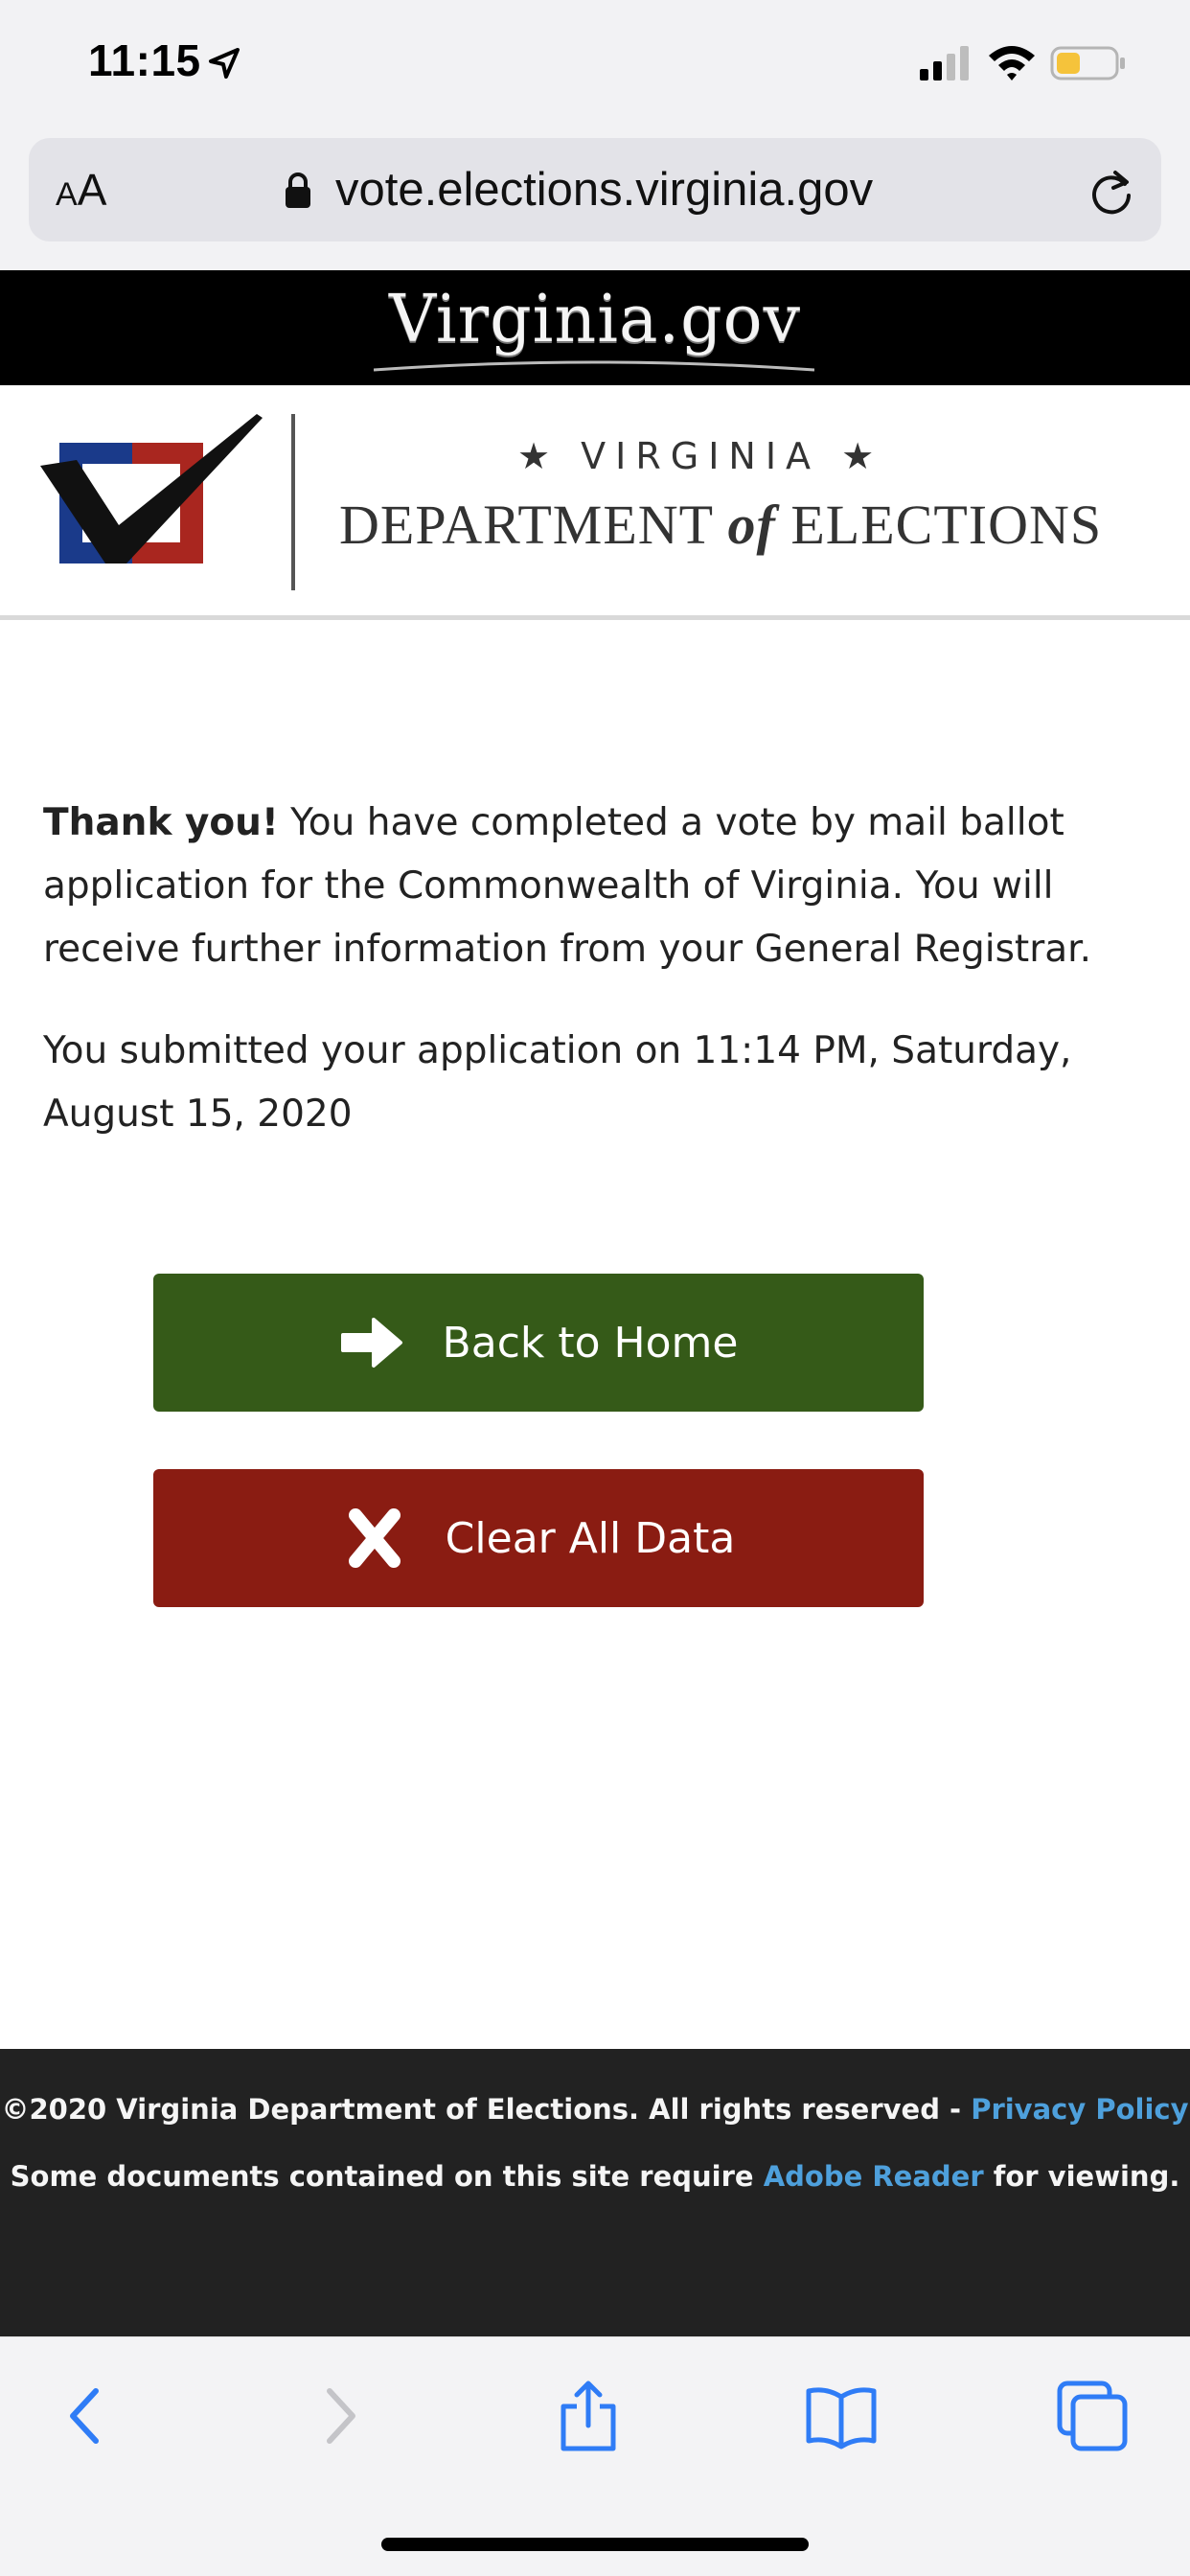 The width and height of the screenshot is (1190, 2576). I want to click on share-icon, so click(589, 2416).